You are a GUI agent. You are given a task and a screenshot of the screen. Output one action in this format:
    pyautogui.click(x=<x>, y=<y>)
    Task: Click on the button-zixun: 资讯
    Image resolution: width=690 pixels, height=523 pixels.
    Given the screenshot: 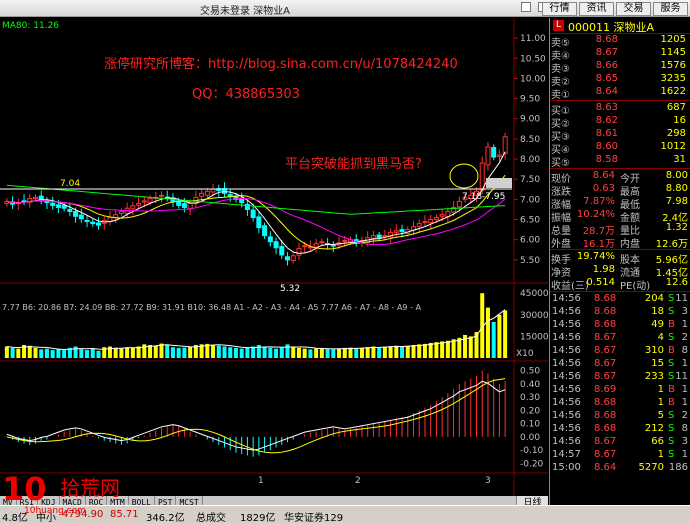 What is the action you would take?
    pyautogui.click(x=596, y=9)
    